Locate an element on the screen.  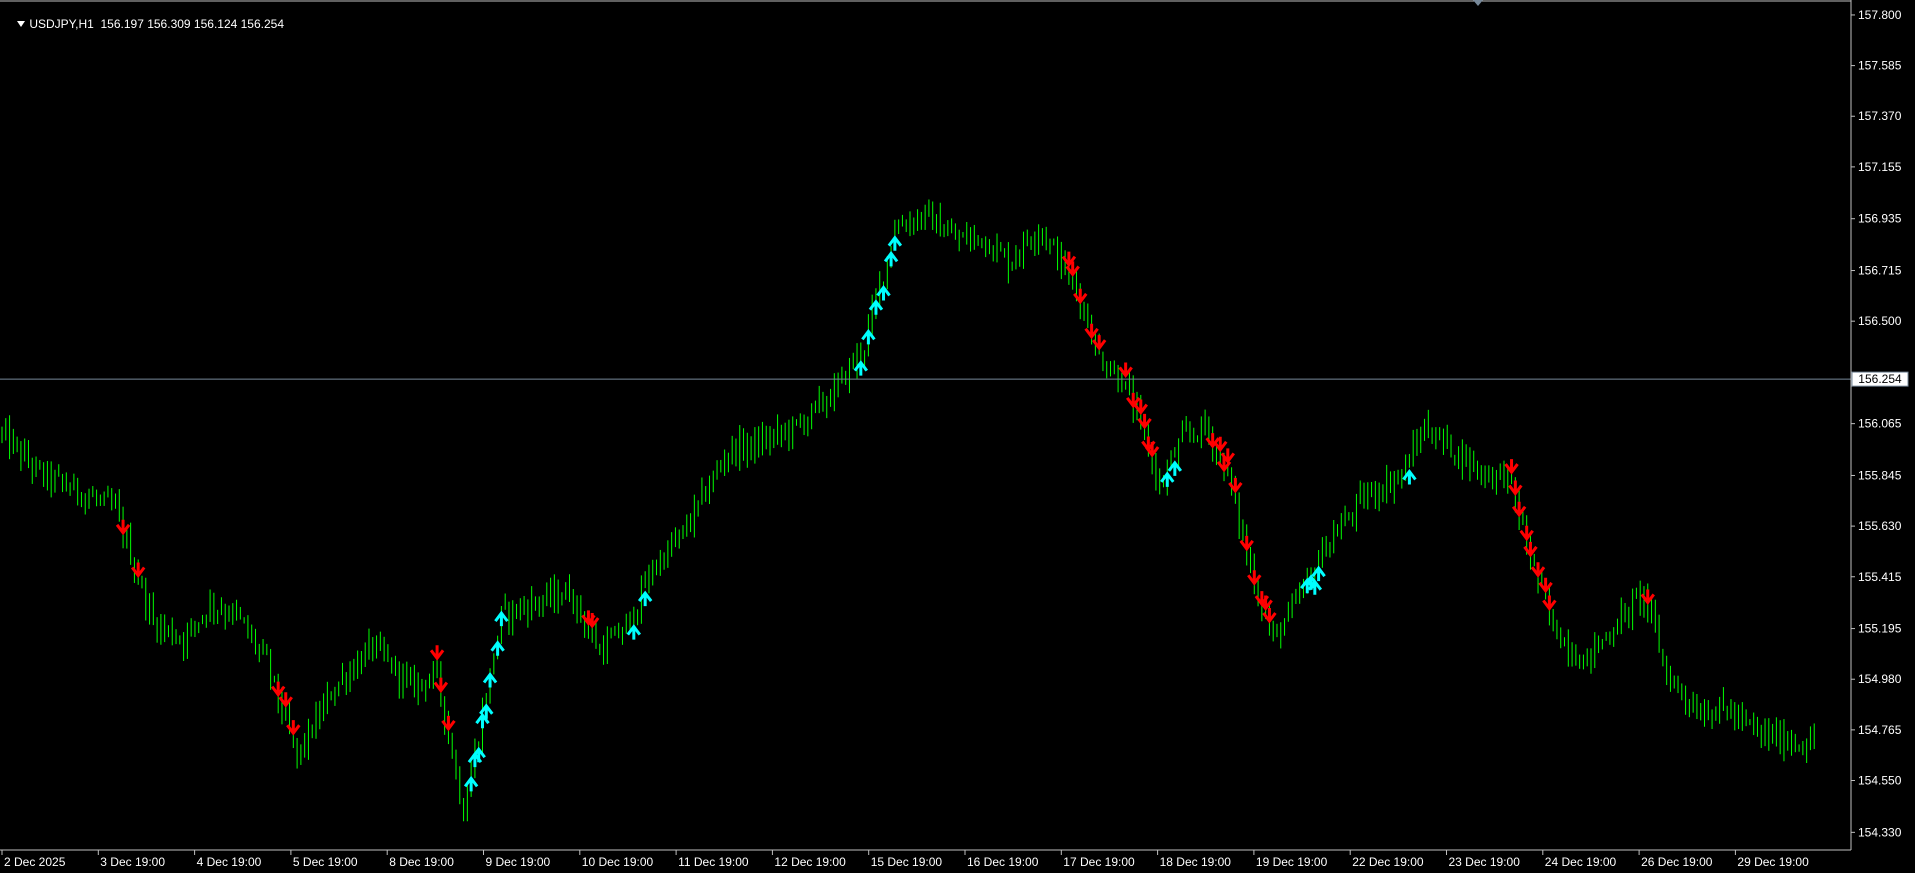
time-tick-label: 3 Dec 19:00 is located at coordinates (132, 861).